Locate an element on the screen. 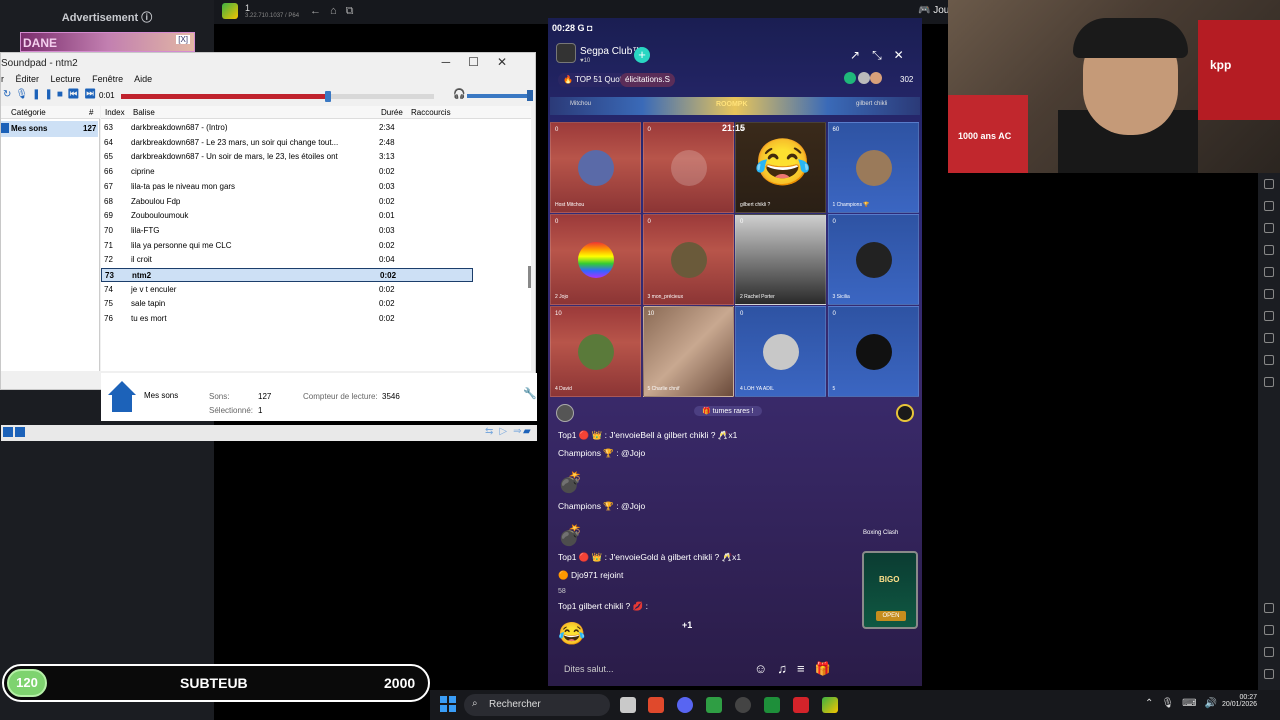 This screenshot has height=720, width=1280. table-row: 74 je v t enculer 0:02 is located at coordinates (287, 290).